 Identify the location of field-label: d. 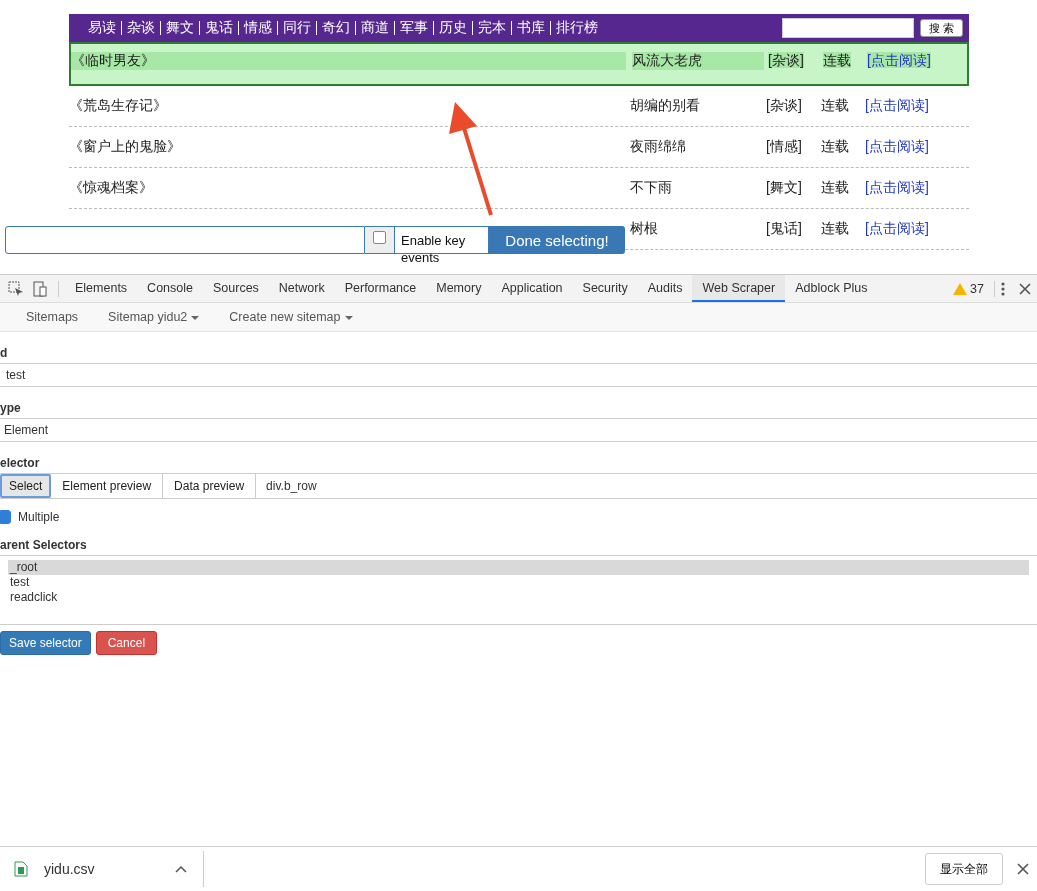
(4, 354).